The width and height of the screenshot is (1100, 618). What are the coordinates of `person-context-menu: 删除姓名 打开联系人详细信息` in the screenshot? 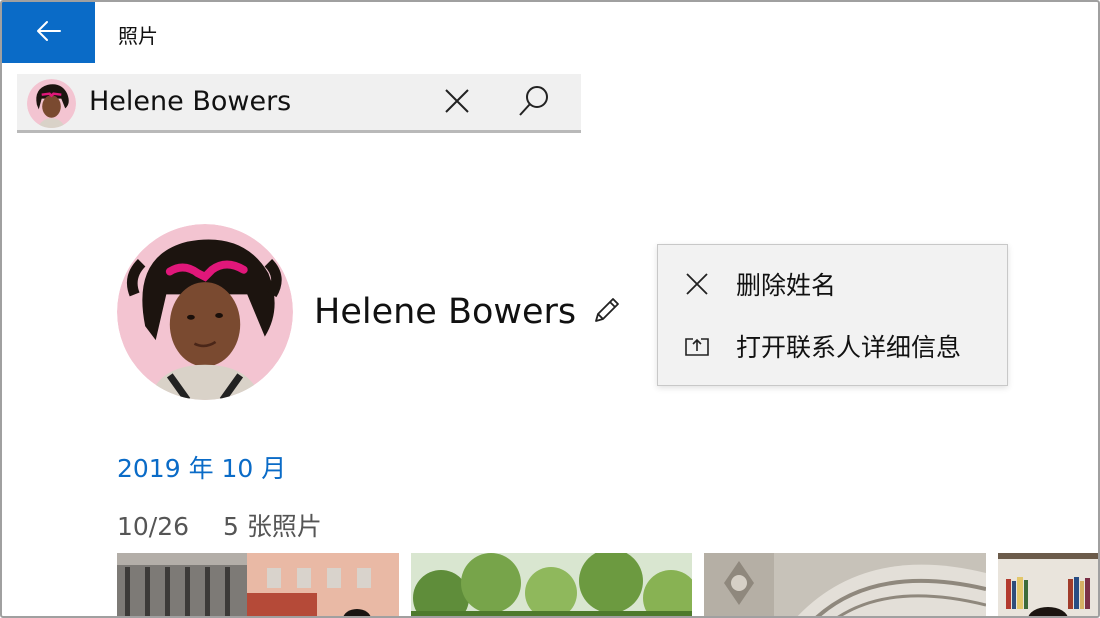 It's located at (832, 315).